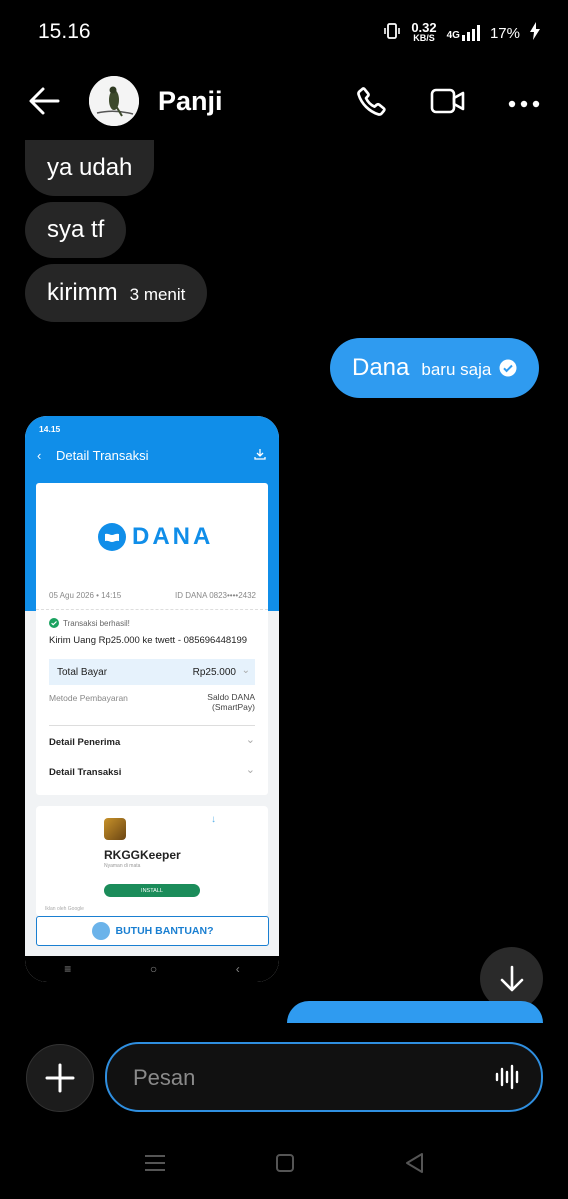  What do you see at coordinates (237, 969) in the screenshot?
I see `inner-back-nav-icon: ‹` at bounding box center [237, 969].